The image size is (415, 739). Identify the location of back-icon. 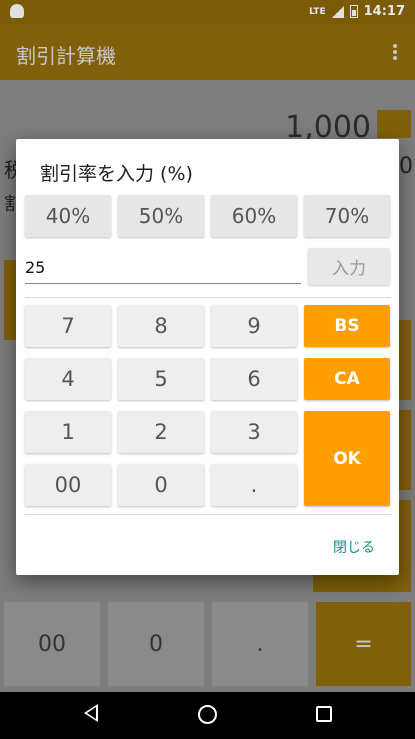
(91, 713).